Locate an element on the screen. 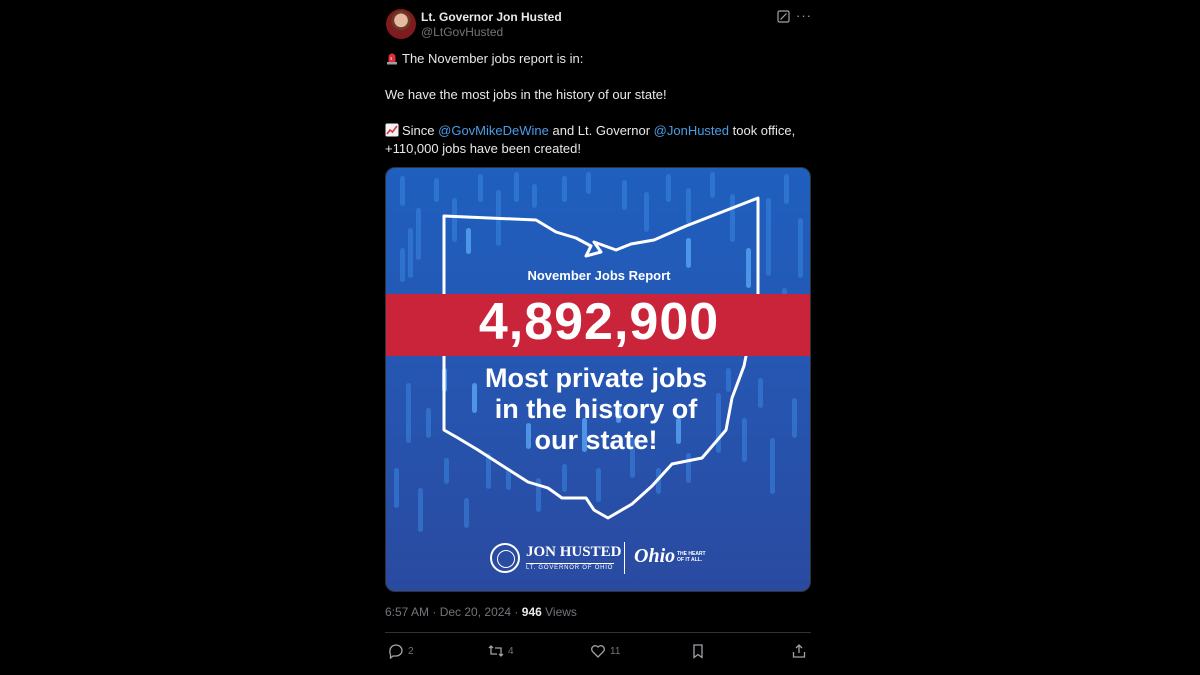 This screenshot has height=675, width=1200. action-bar: 2 4 11 is located at coordinates (598, 652).